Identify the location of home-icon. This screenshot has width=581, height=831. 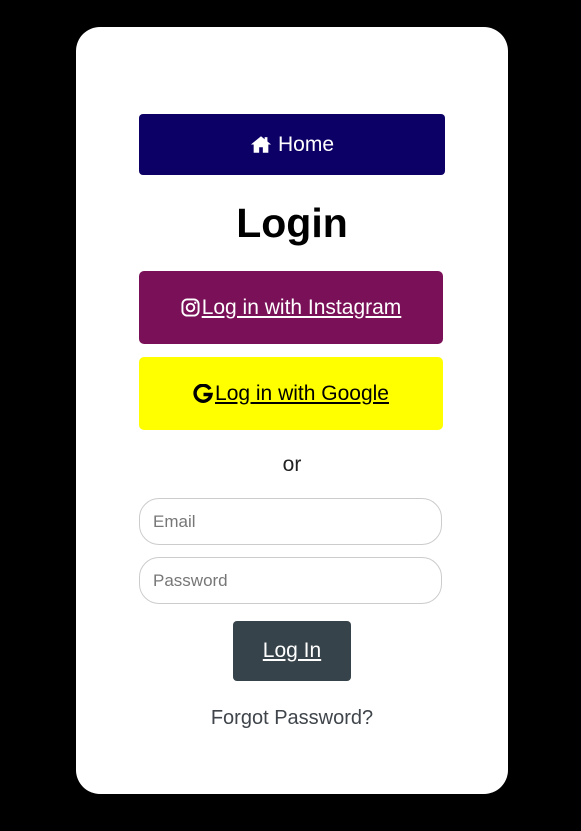
(261, 144).